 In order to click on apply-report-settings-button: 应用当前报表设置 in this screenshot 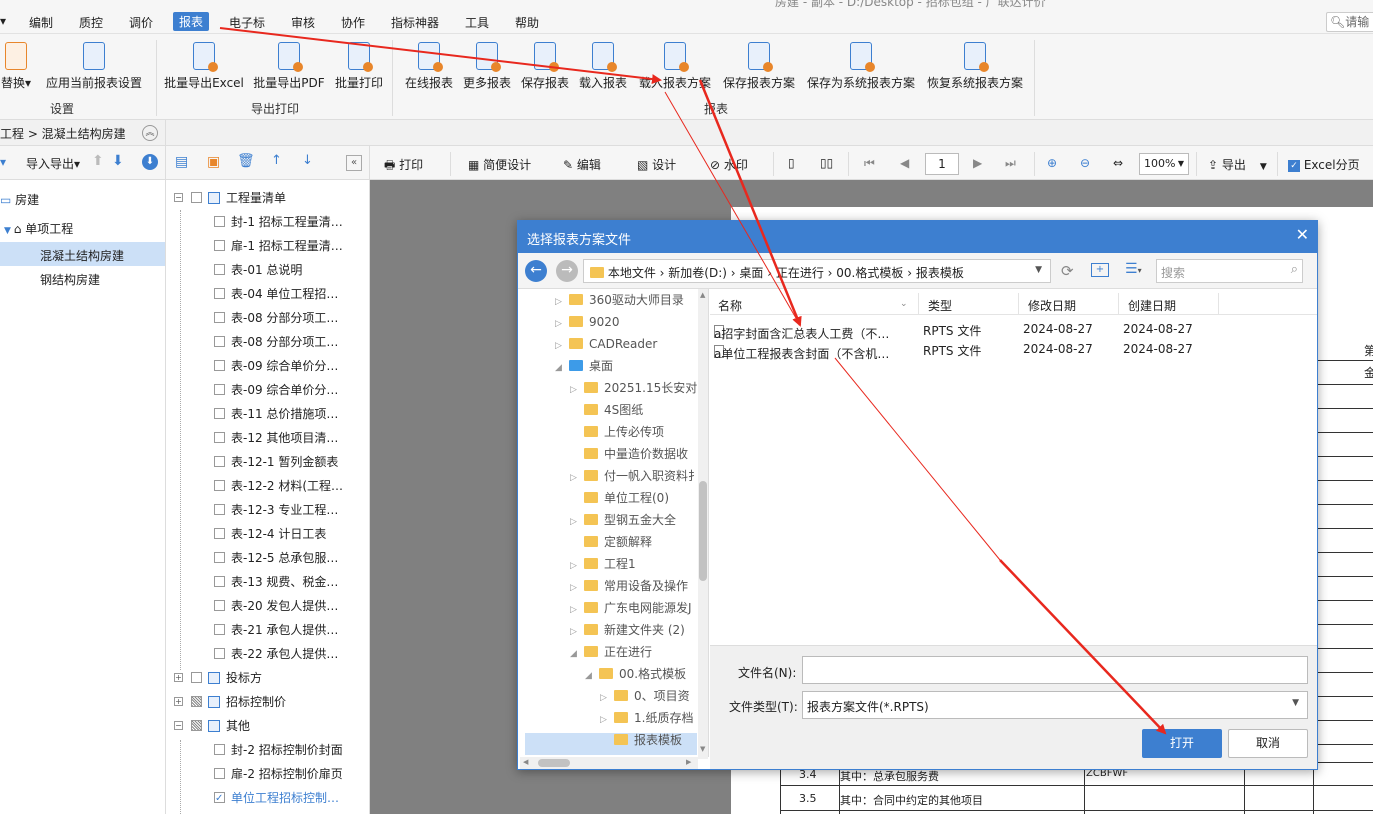, I will do `click(94, 65)`.